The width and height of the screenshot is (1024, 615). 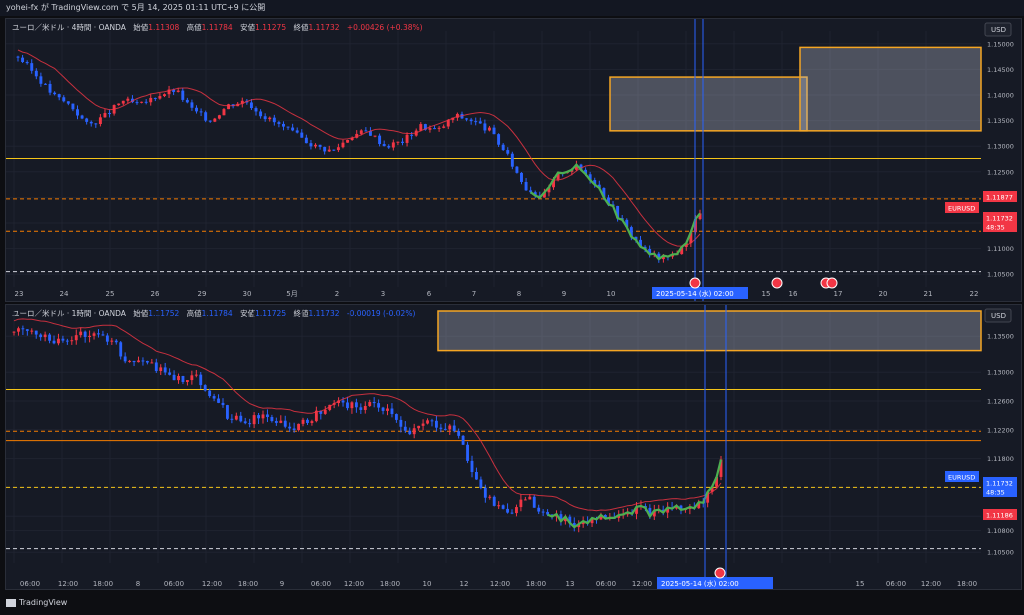 I want to click on time-tick-label: 2, so click(x=337, y=294).